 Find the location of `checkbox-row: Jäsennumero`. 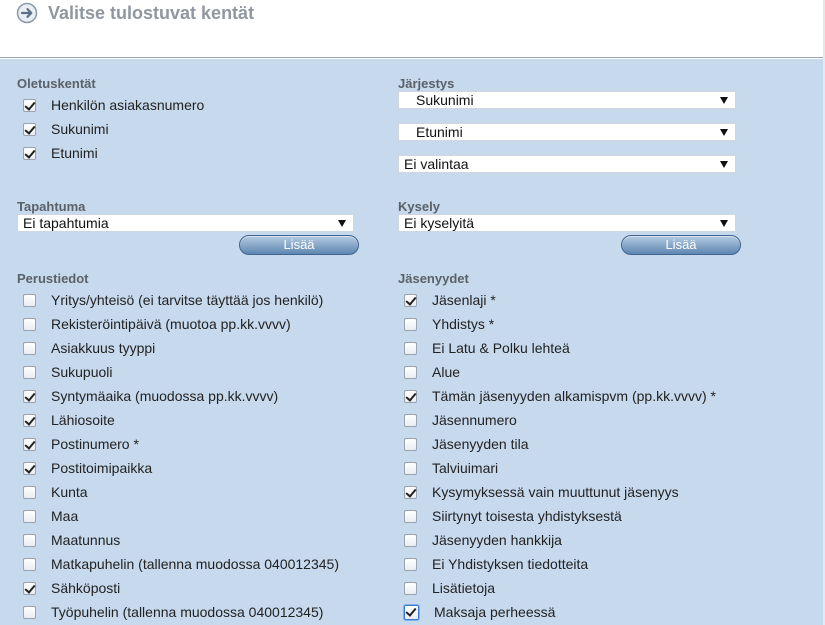

checkbox-row: Jäsennumero is located at coordinates (460, 420).